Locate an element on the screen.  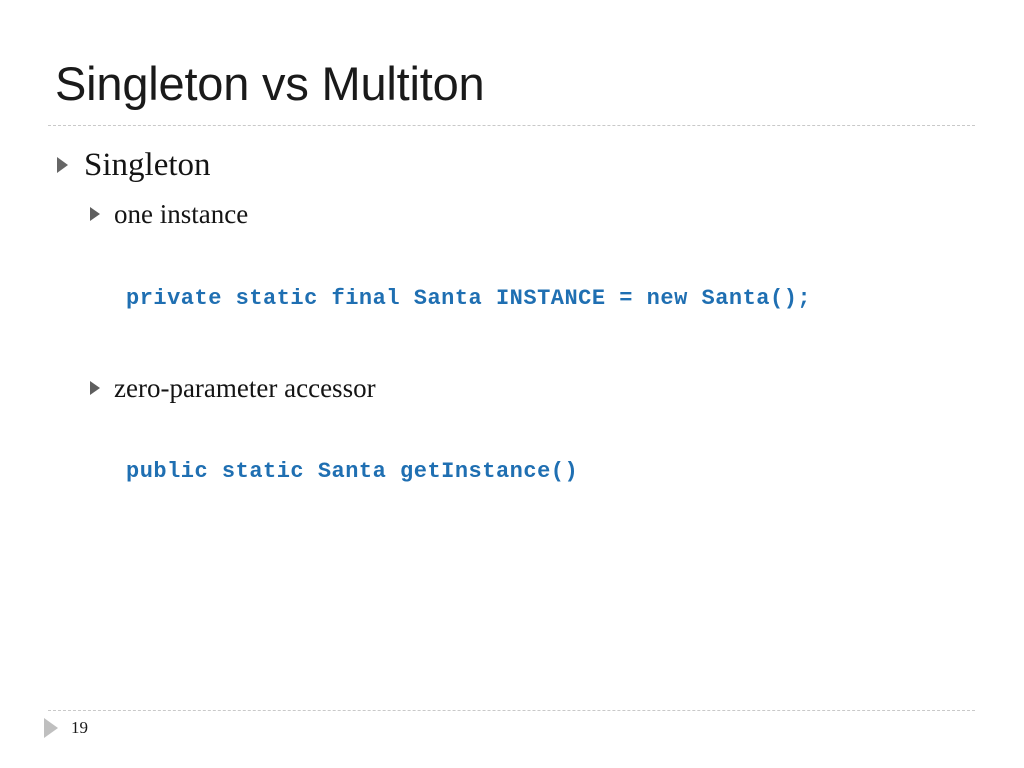
bullet-item-singleton: Singleton is located at coordinates (134, 165).